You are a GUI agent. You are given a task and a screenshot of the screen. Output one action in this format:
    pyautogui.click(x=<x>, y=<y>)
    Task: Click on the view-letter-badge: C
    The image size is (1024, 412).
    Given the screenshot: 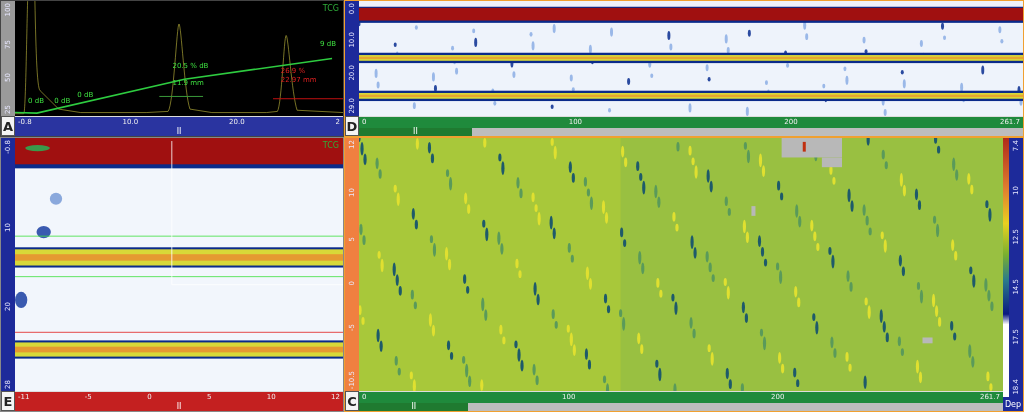 What is the action you would take?
    pyautogui.click(x=352, y=401)
    